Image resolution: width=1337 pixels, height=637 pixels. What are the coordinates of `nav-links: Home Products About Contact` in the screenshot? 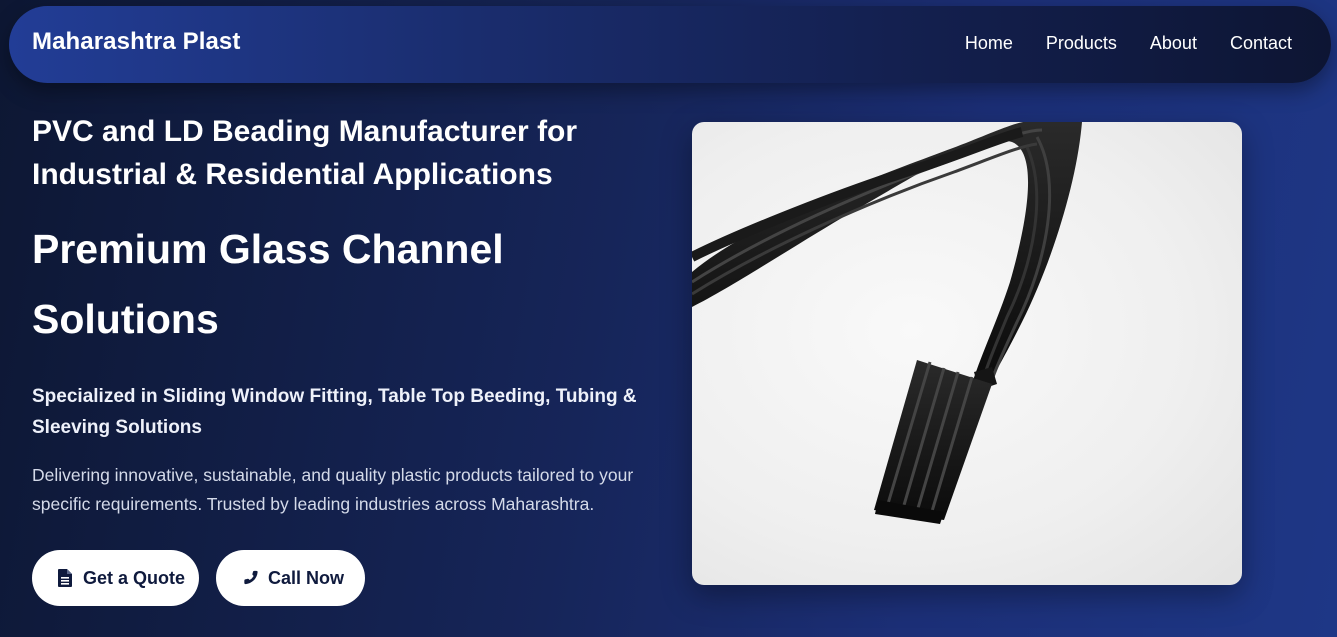 It's located at (1128, 43).